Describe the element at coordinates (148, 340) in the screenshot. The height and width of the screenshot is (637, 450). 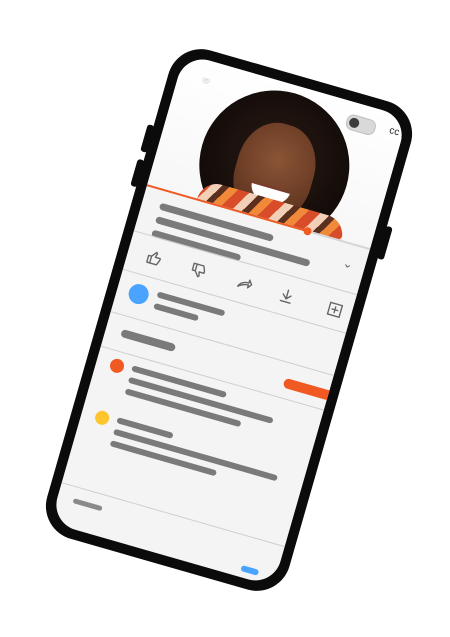
I see `comments-header-line` at that location.